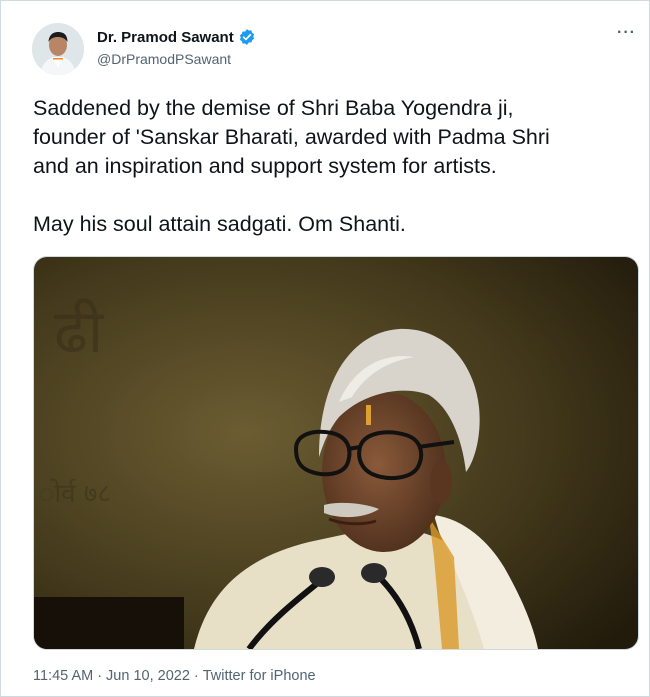  I want to click on avatar-image, so click(58, 49).